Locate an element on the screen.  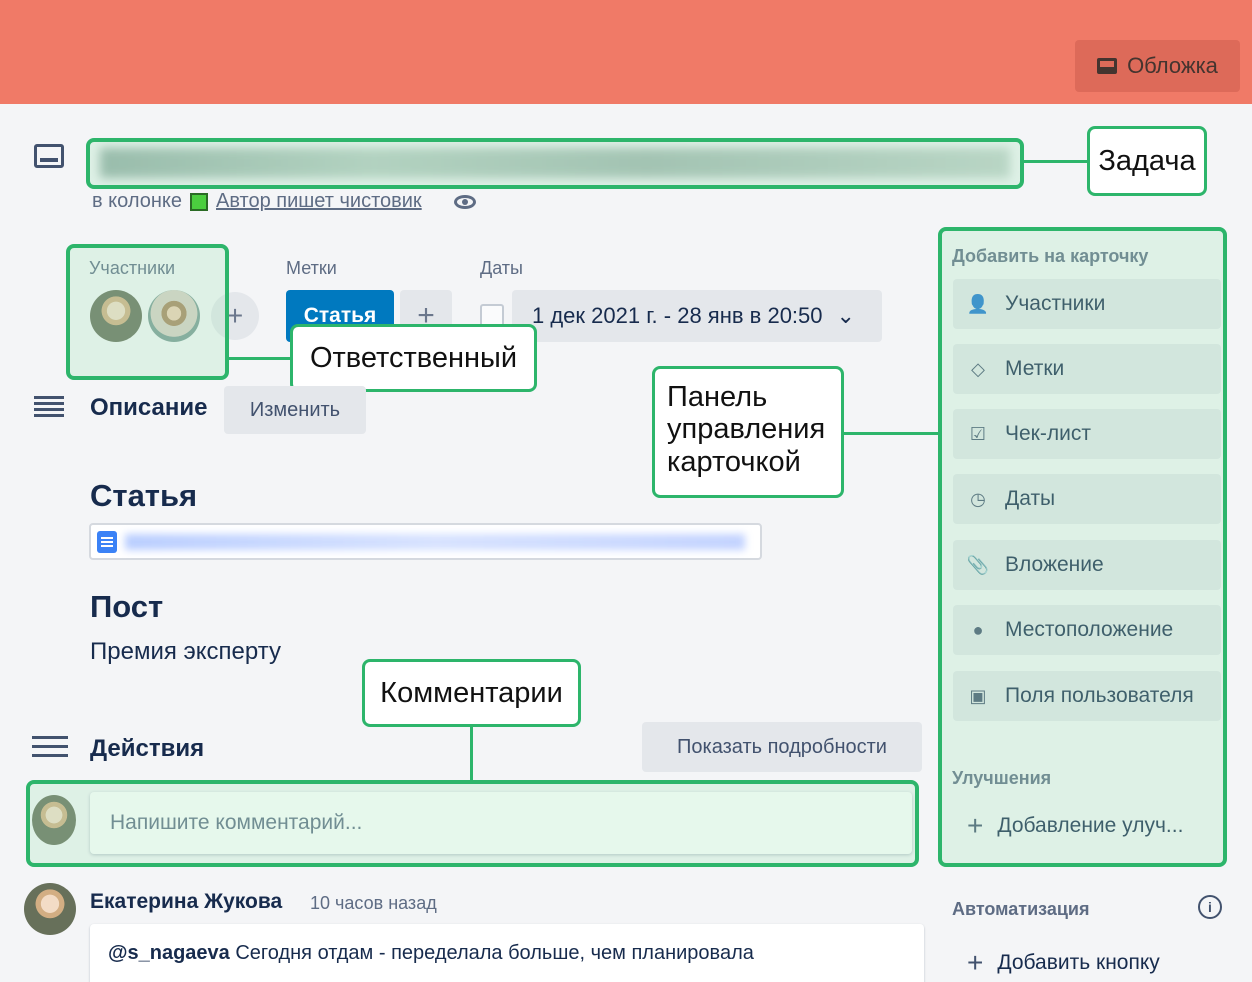
comments-highlight is located at coordinates (472, 823).